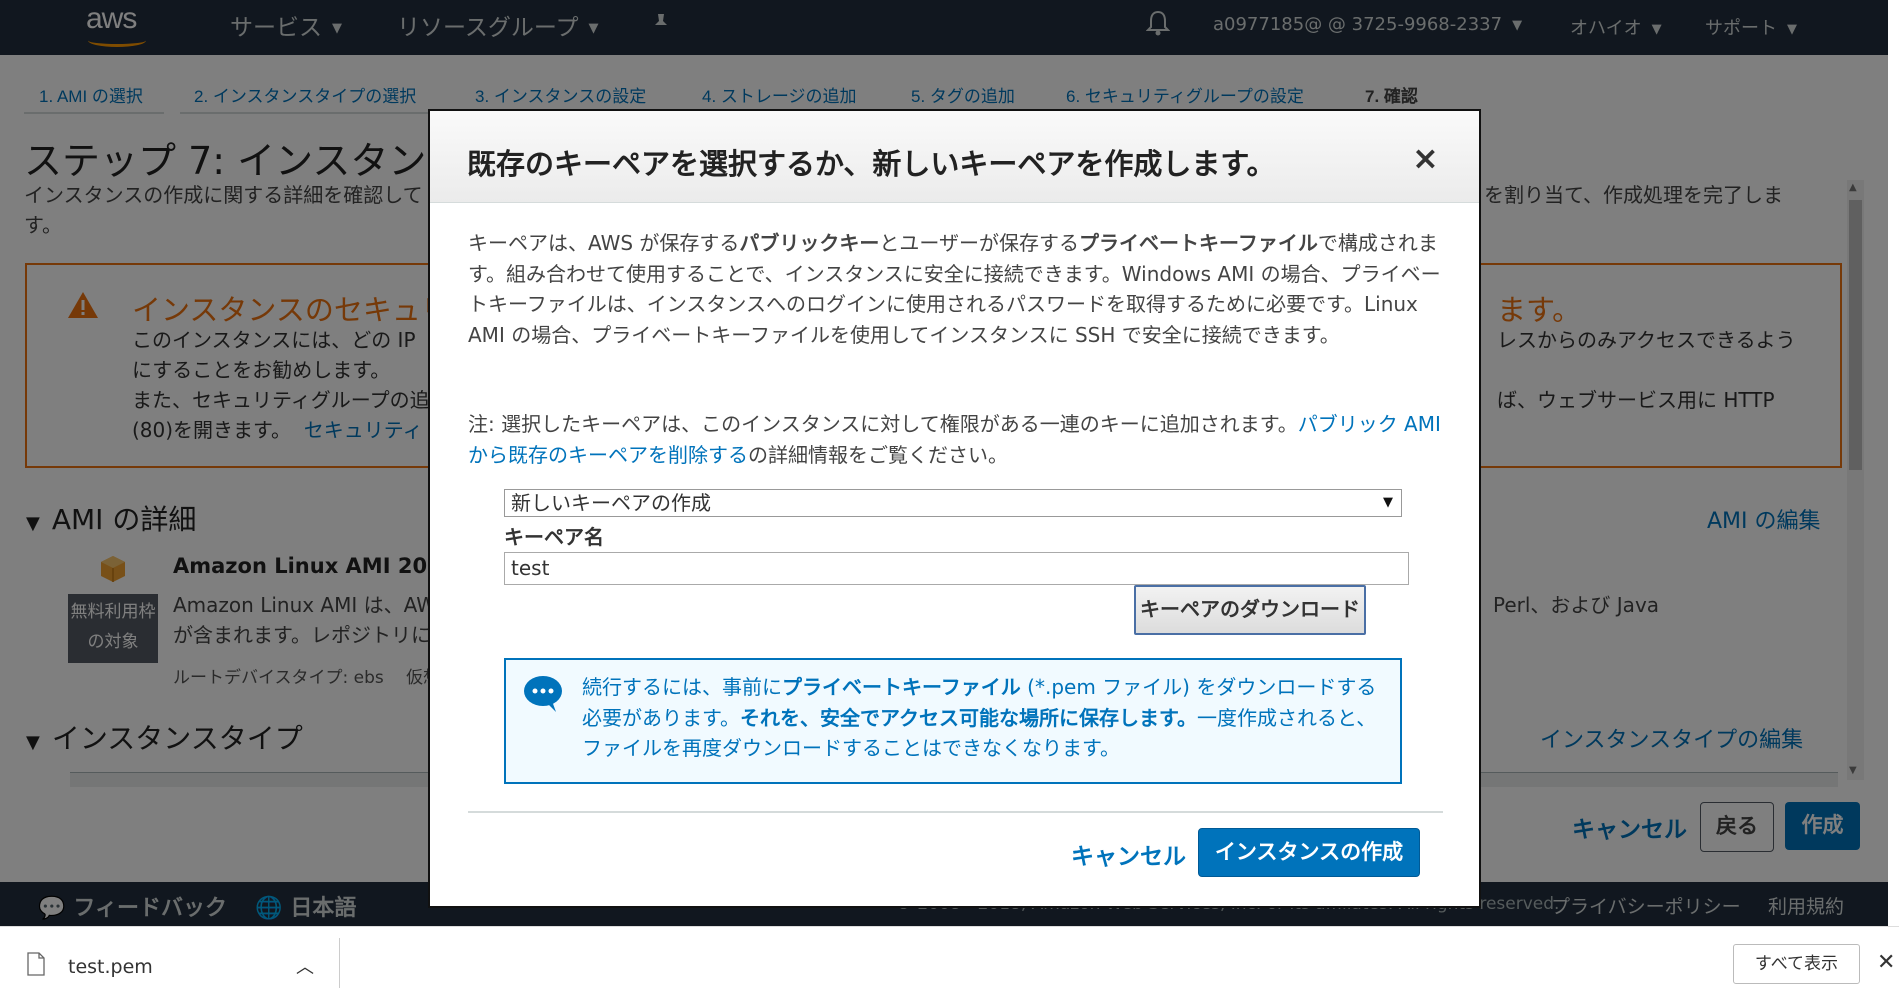 The height and width of the screenshot is (1000, 1899). What do you see at coordinates (1250, 610) in the screenshot?
I see `download-key-pair-button: キーペアのダウンロード` at bounding box center [1250, 610].